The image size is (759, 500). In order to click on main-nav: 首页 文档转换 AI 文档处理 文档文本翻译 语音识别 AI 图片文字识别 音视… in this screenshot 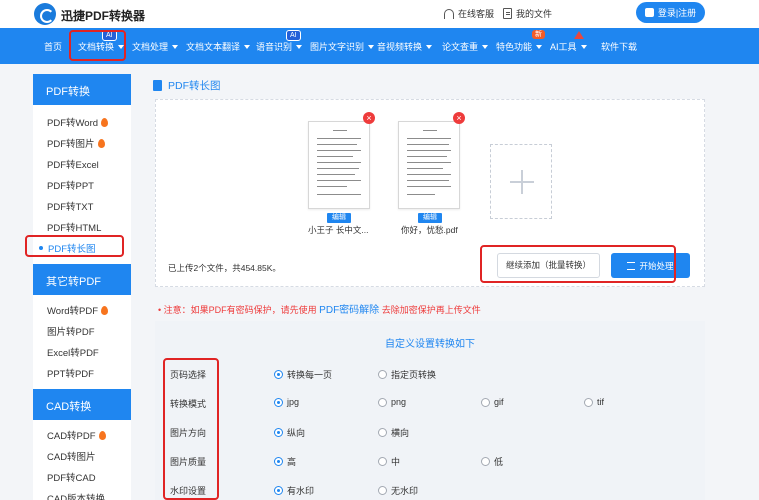, I will do `click(379, 46)`.